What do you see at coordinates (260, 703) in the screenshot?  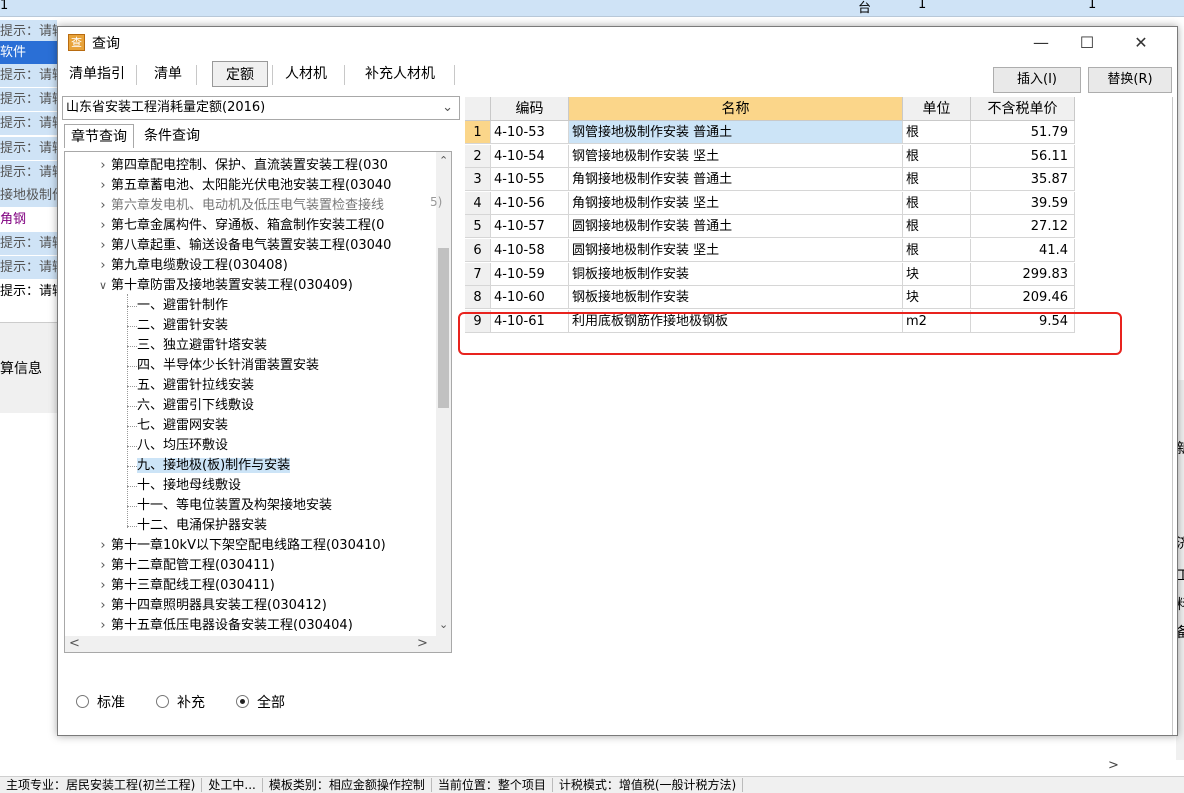 I see `radio-option: 全部` at bounding box center [260, 703].